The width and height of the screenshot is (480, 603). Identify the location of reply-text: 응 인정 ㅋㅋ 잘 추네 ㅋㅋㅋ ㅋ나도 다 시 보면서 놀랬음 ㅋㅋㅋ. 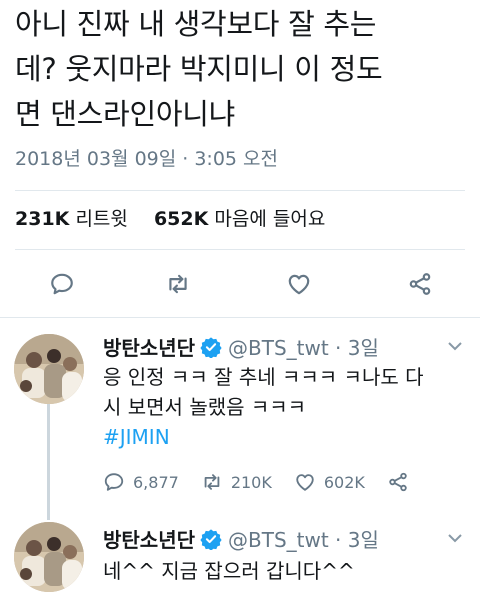
(283, 392).